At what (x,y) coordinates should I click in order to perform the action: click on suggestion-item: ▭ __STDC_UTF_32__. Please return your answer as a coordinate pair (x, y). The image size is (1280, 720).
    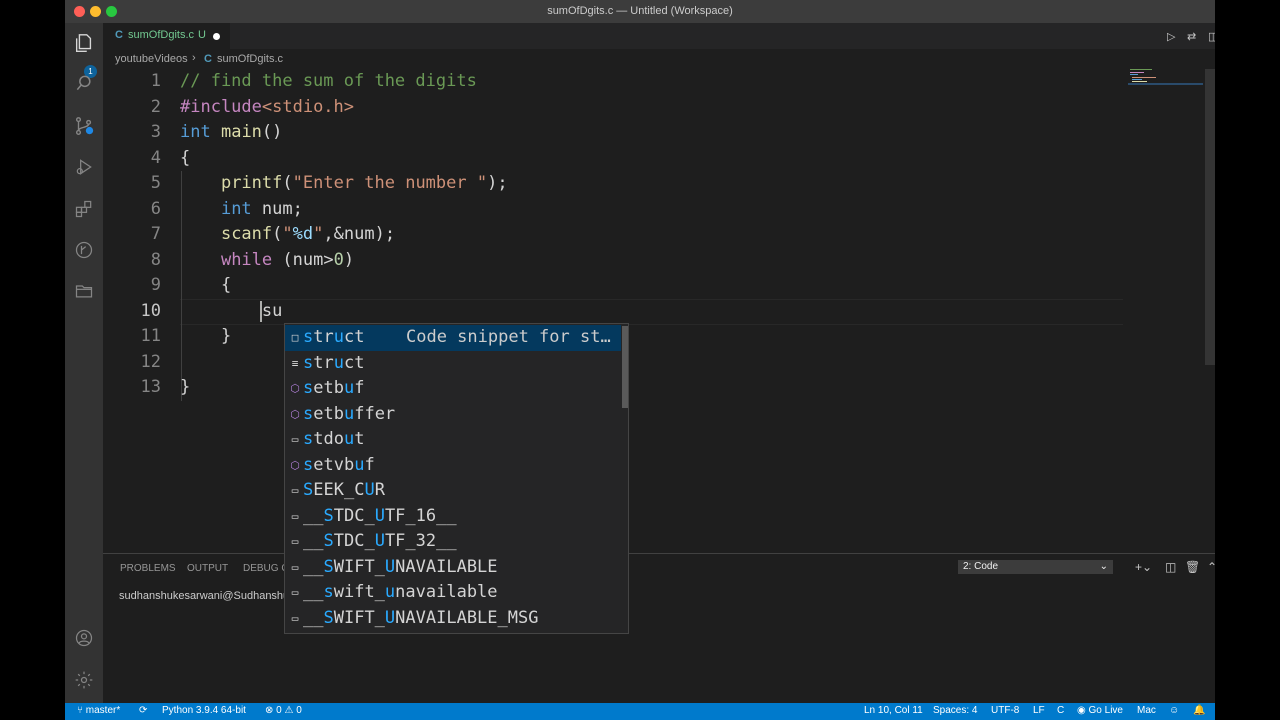
    Looking at the image, I should click on (453, 542).